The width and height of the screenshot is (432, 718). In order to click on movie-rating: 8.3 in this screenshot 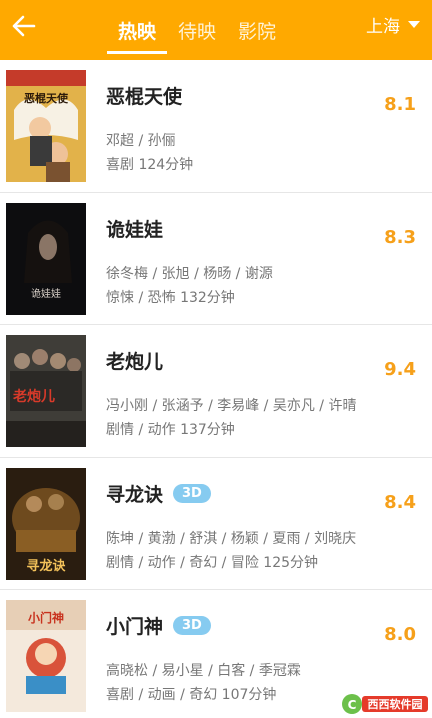, I will do `click(400, 237)`.